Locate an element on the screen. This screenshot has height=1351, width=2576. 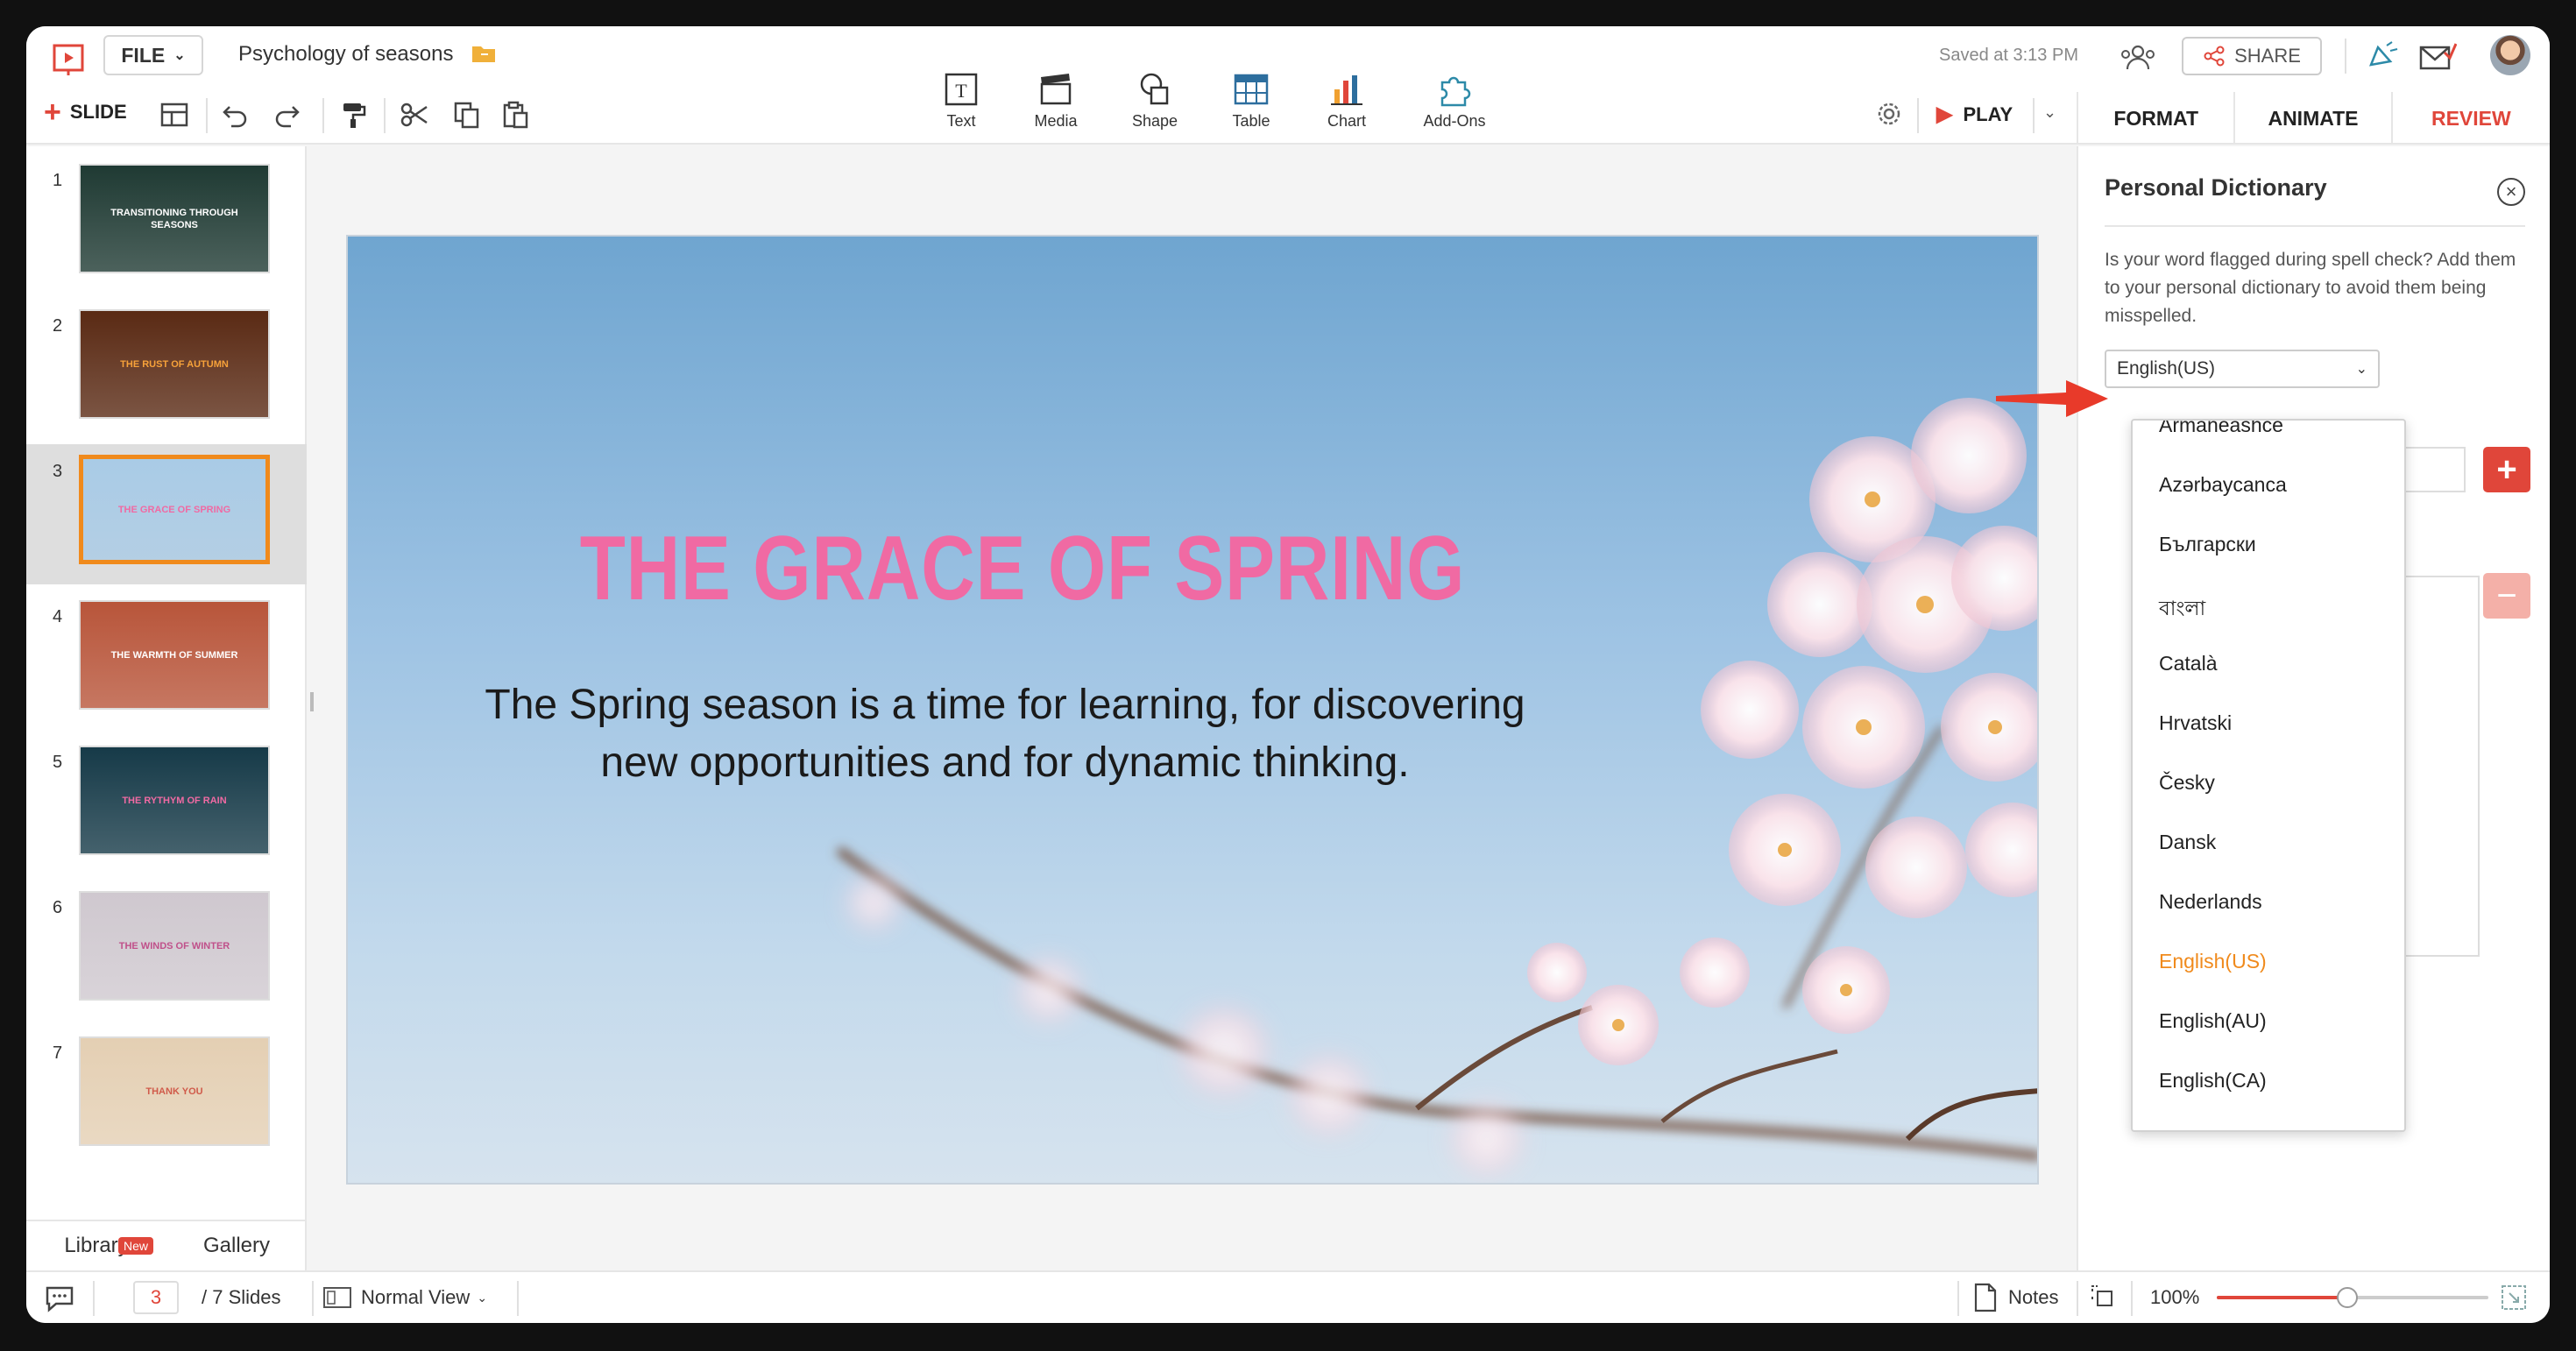
language-option: বাংলা is located at coordinates (2182, 609).